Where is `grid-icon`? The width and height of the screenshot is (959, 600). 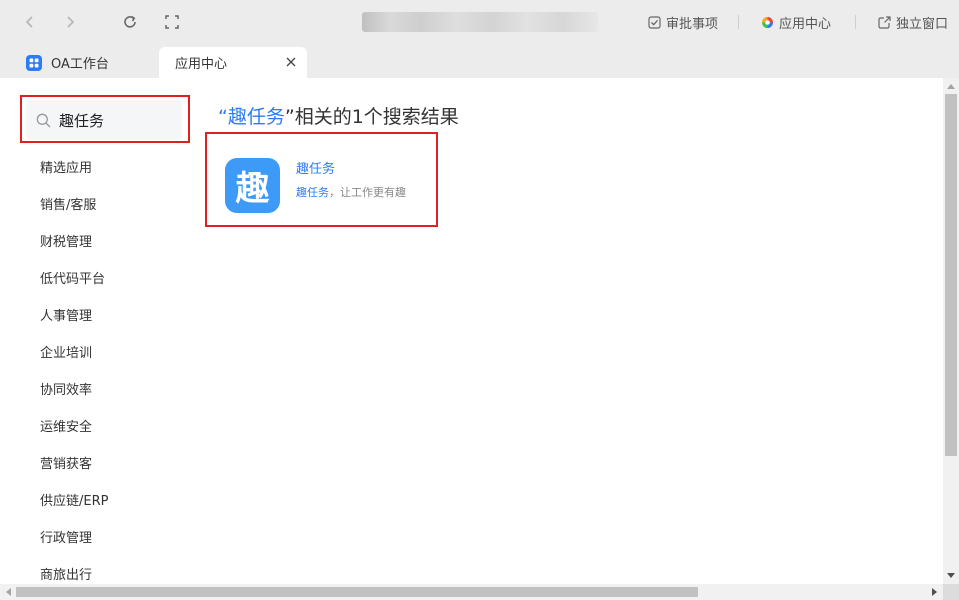 grid-icon is located at coordinates (34, 62).